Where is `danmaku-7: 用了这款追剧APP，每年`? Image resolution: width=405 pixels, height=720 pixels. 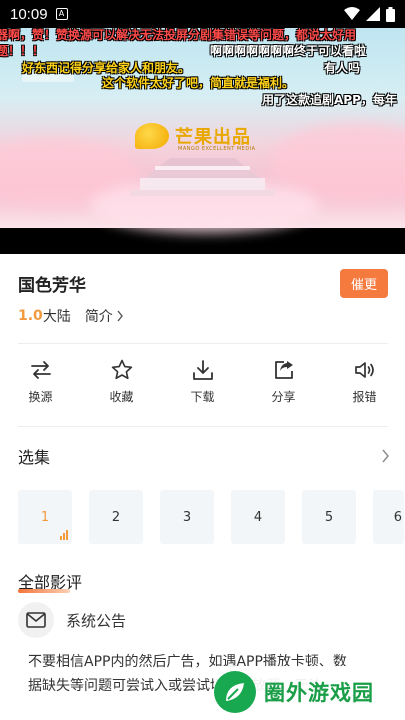 danmaku-7: 用了这款追剧APP，每年 is located at coordinates (329, 100).